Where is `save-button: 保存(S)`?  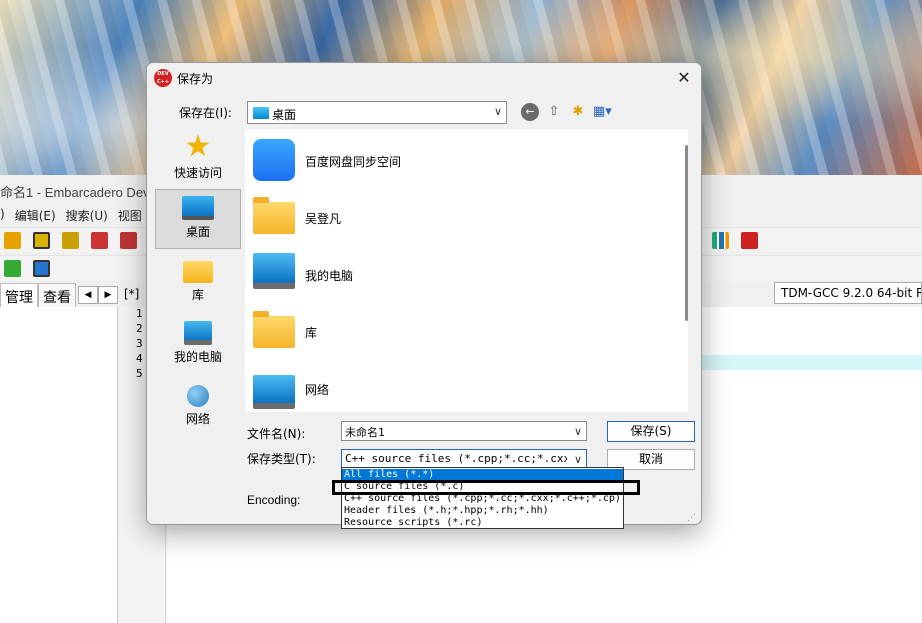 save-button: 保存(S) is located at coordinates (651, 431).